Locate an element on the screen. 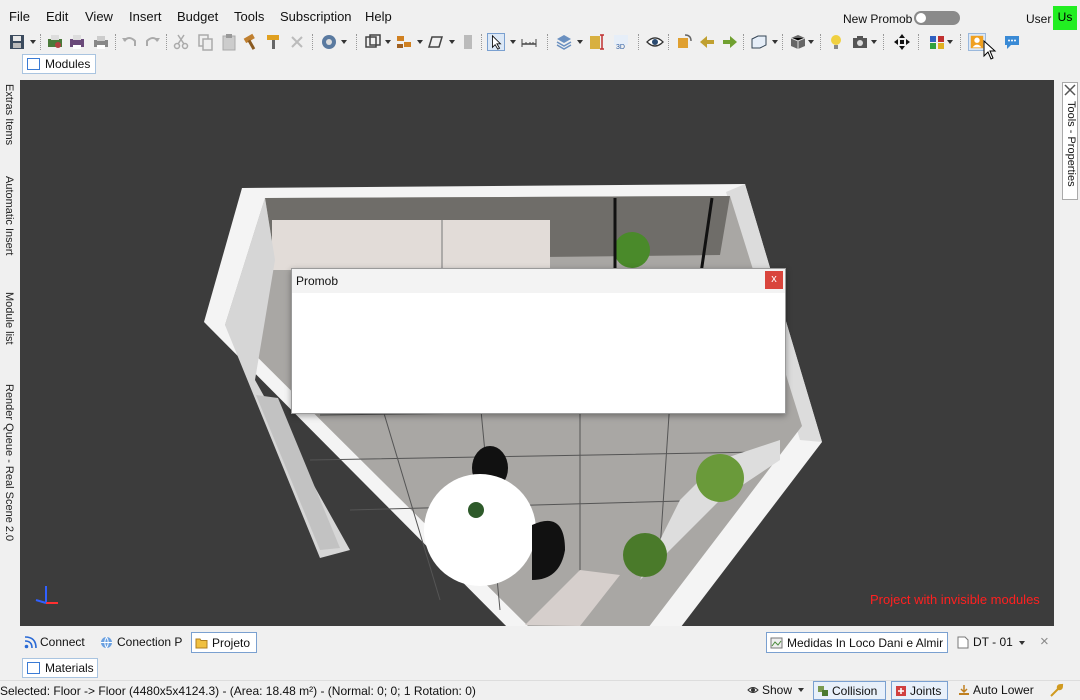  user-avatar: Us is located at coordinates (1065, 18).